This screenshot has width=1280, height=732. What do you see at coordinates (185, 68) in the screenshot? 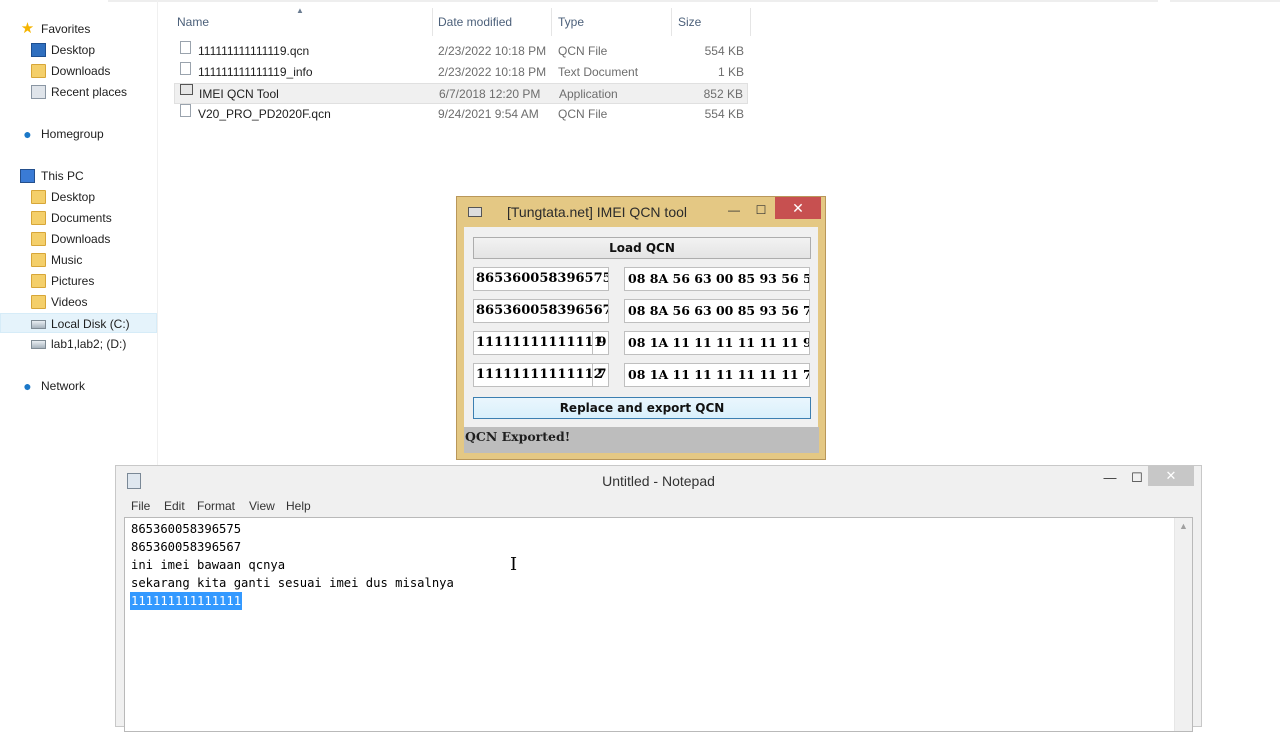
I see `text-file-icon` at bounding box center [185, 68].